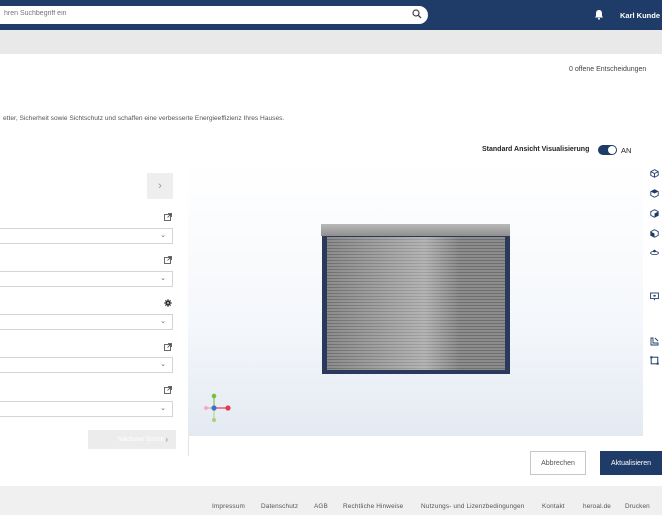  I want to click on footer-link-heroal: heroal.de, so click(597, 506).